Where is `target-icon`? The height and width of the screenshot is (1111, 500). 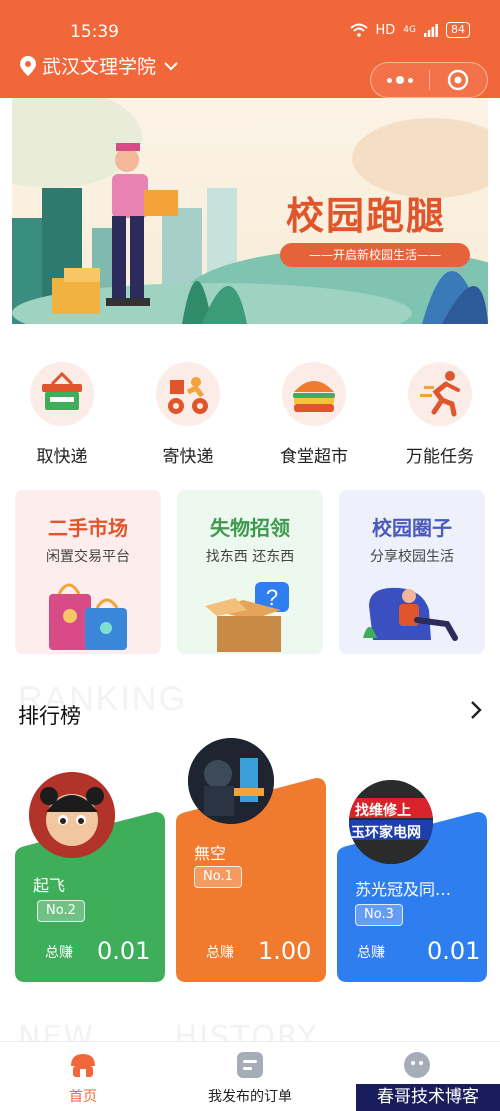 target-icon is located at coordinates (458, 80).